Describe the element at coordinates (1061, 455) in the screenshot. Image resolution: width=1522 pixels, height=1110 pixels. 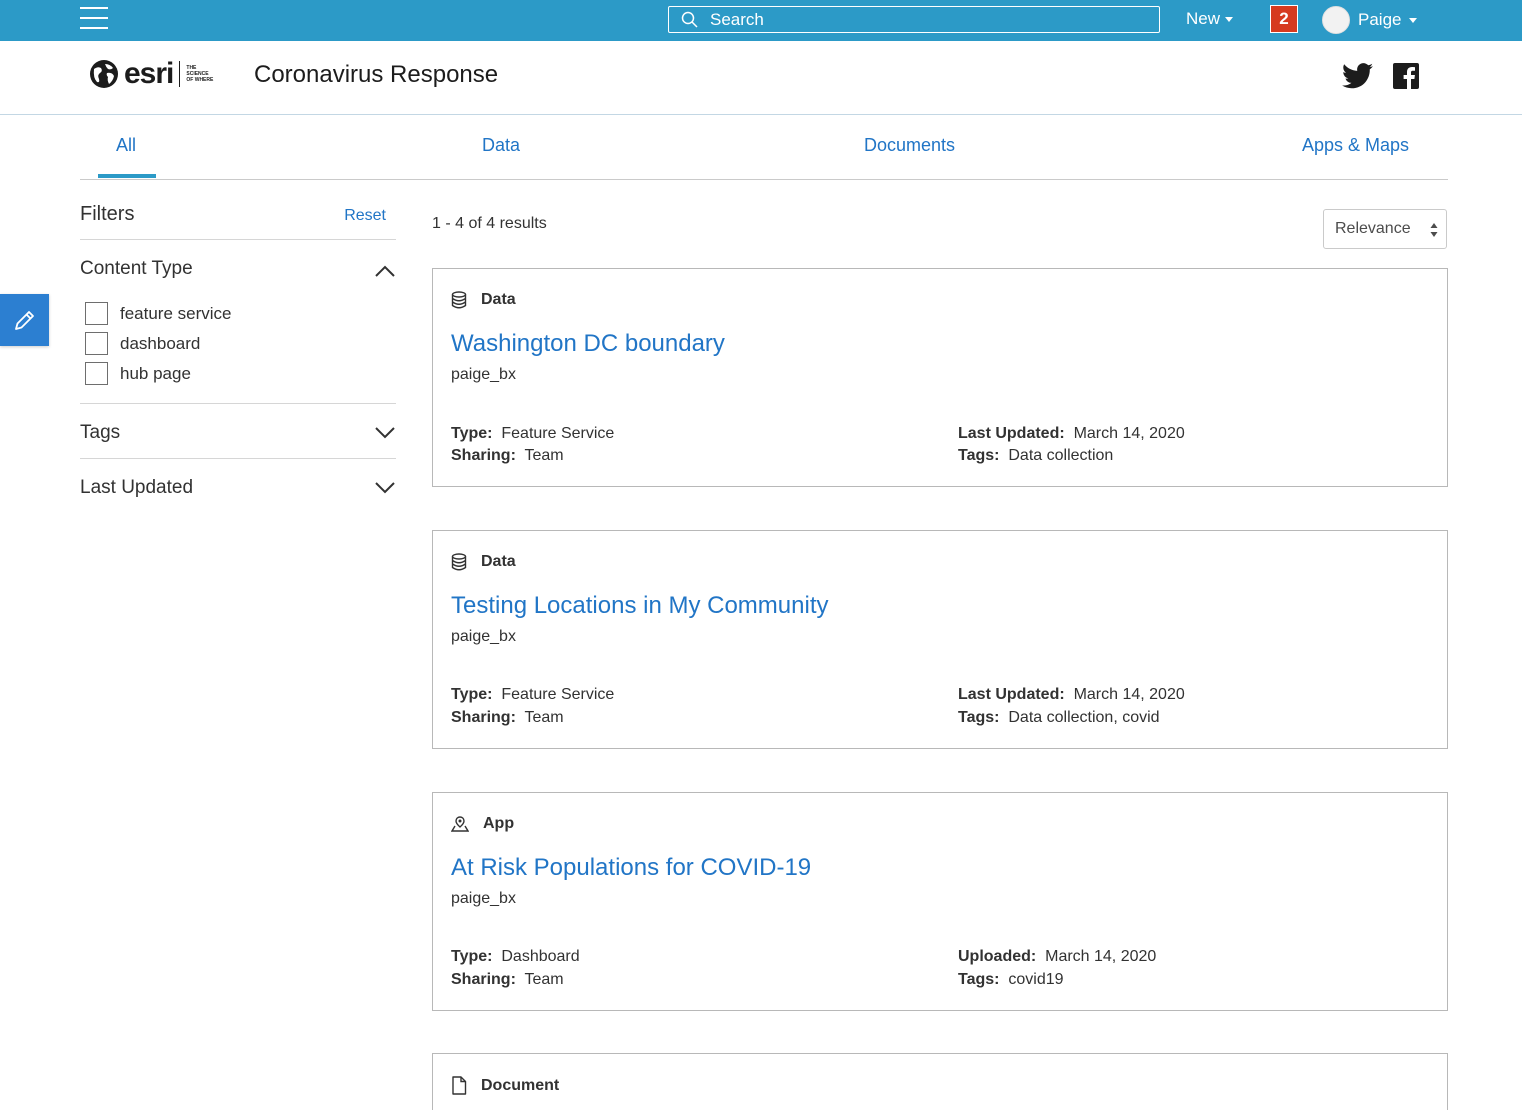
I see `meta-value: Data collection` at that location.